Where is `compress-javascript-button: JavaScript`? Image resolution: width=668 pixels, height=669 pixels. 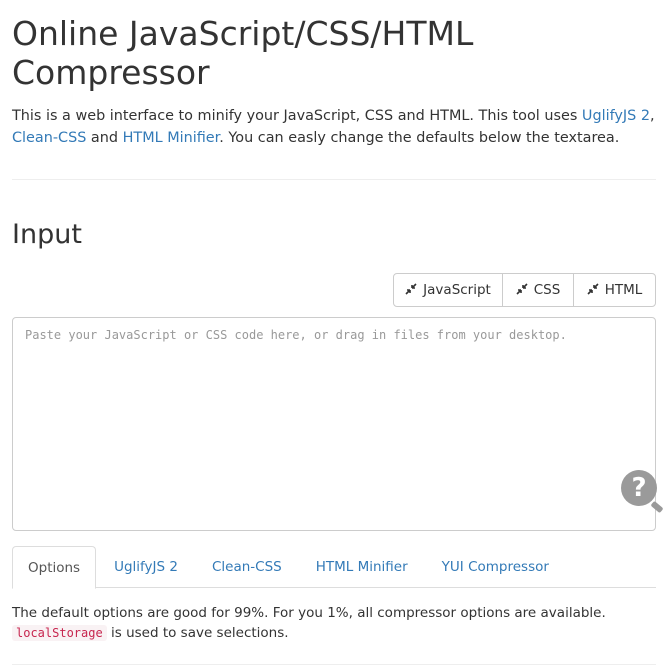
compress-javascript-button: JavaScript is located at coordinates (448, 290).